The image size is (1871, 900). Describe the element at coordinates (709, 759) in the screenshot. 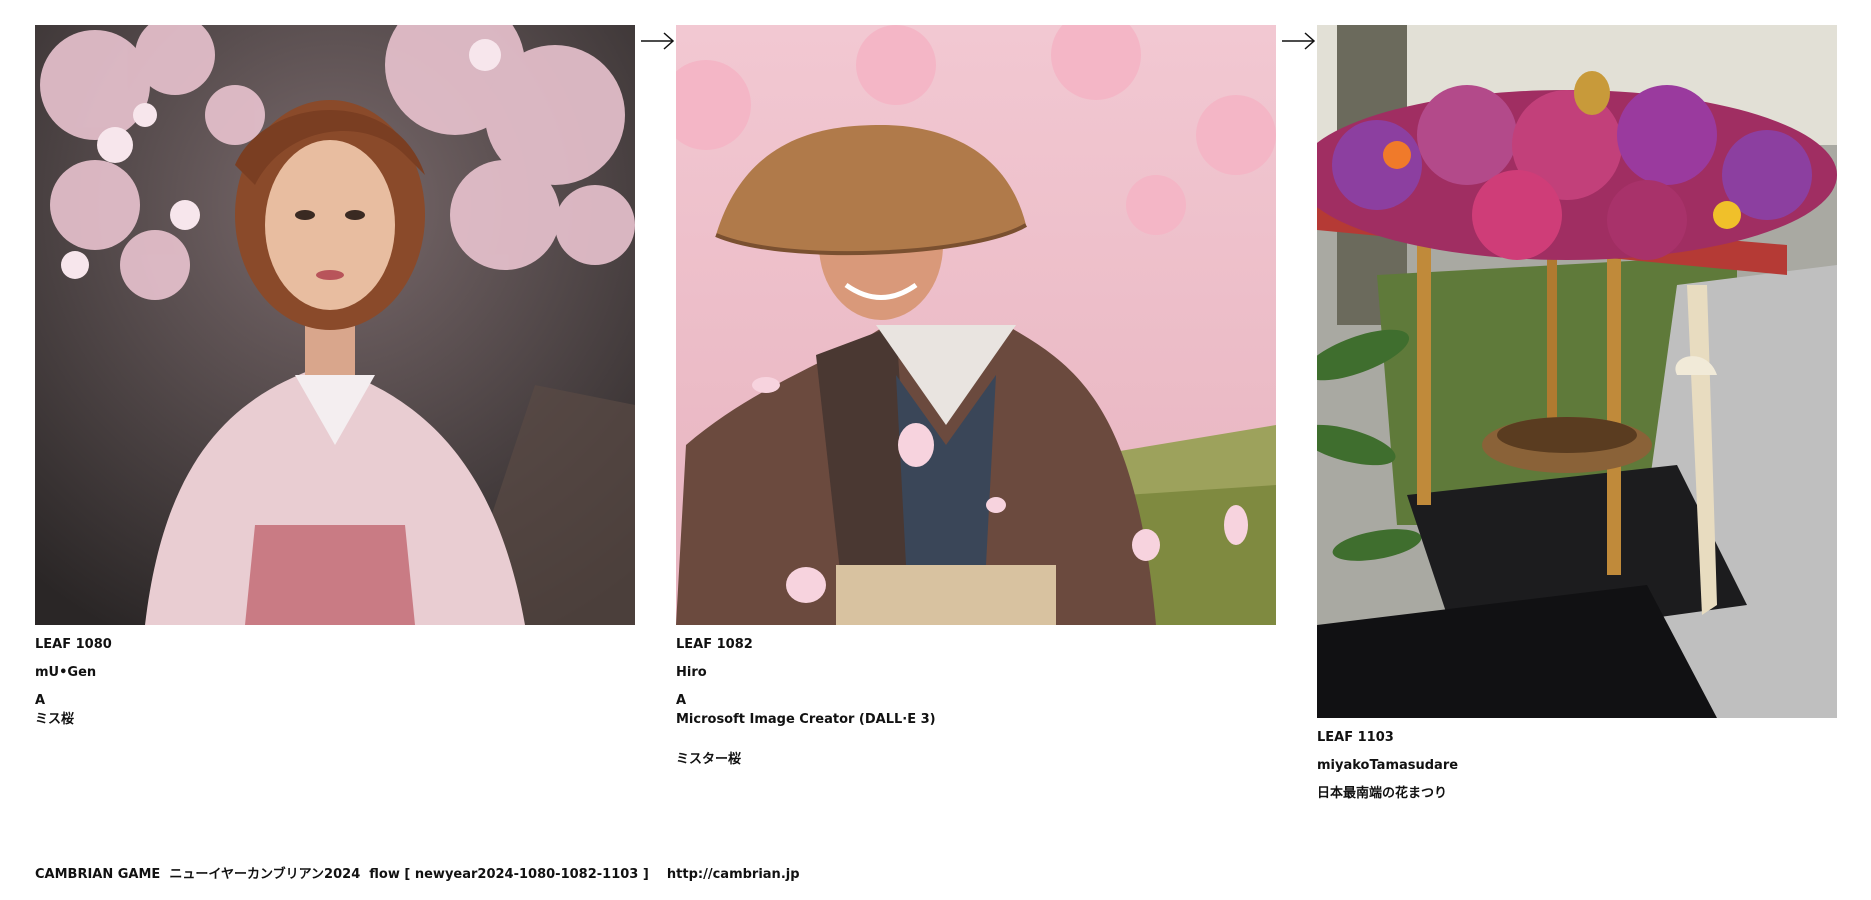

I see `leaf-subtitle: ミスター桜` at that location.